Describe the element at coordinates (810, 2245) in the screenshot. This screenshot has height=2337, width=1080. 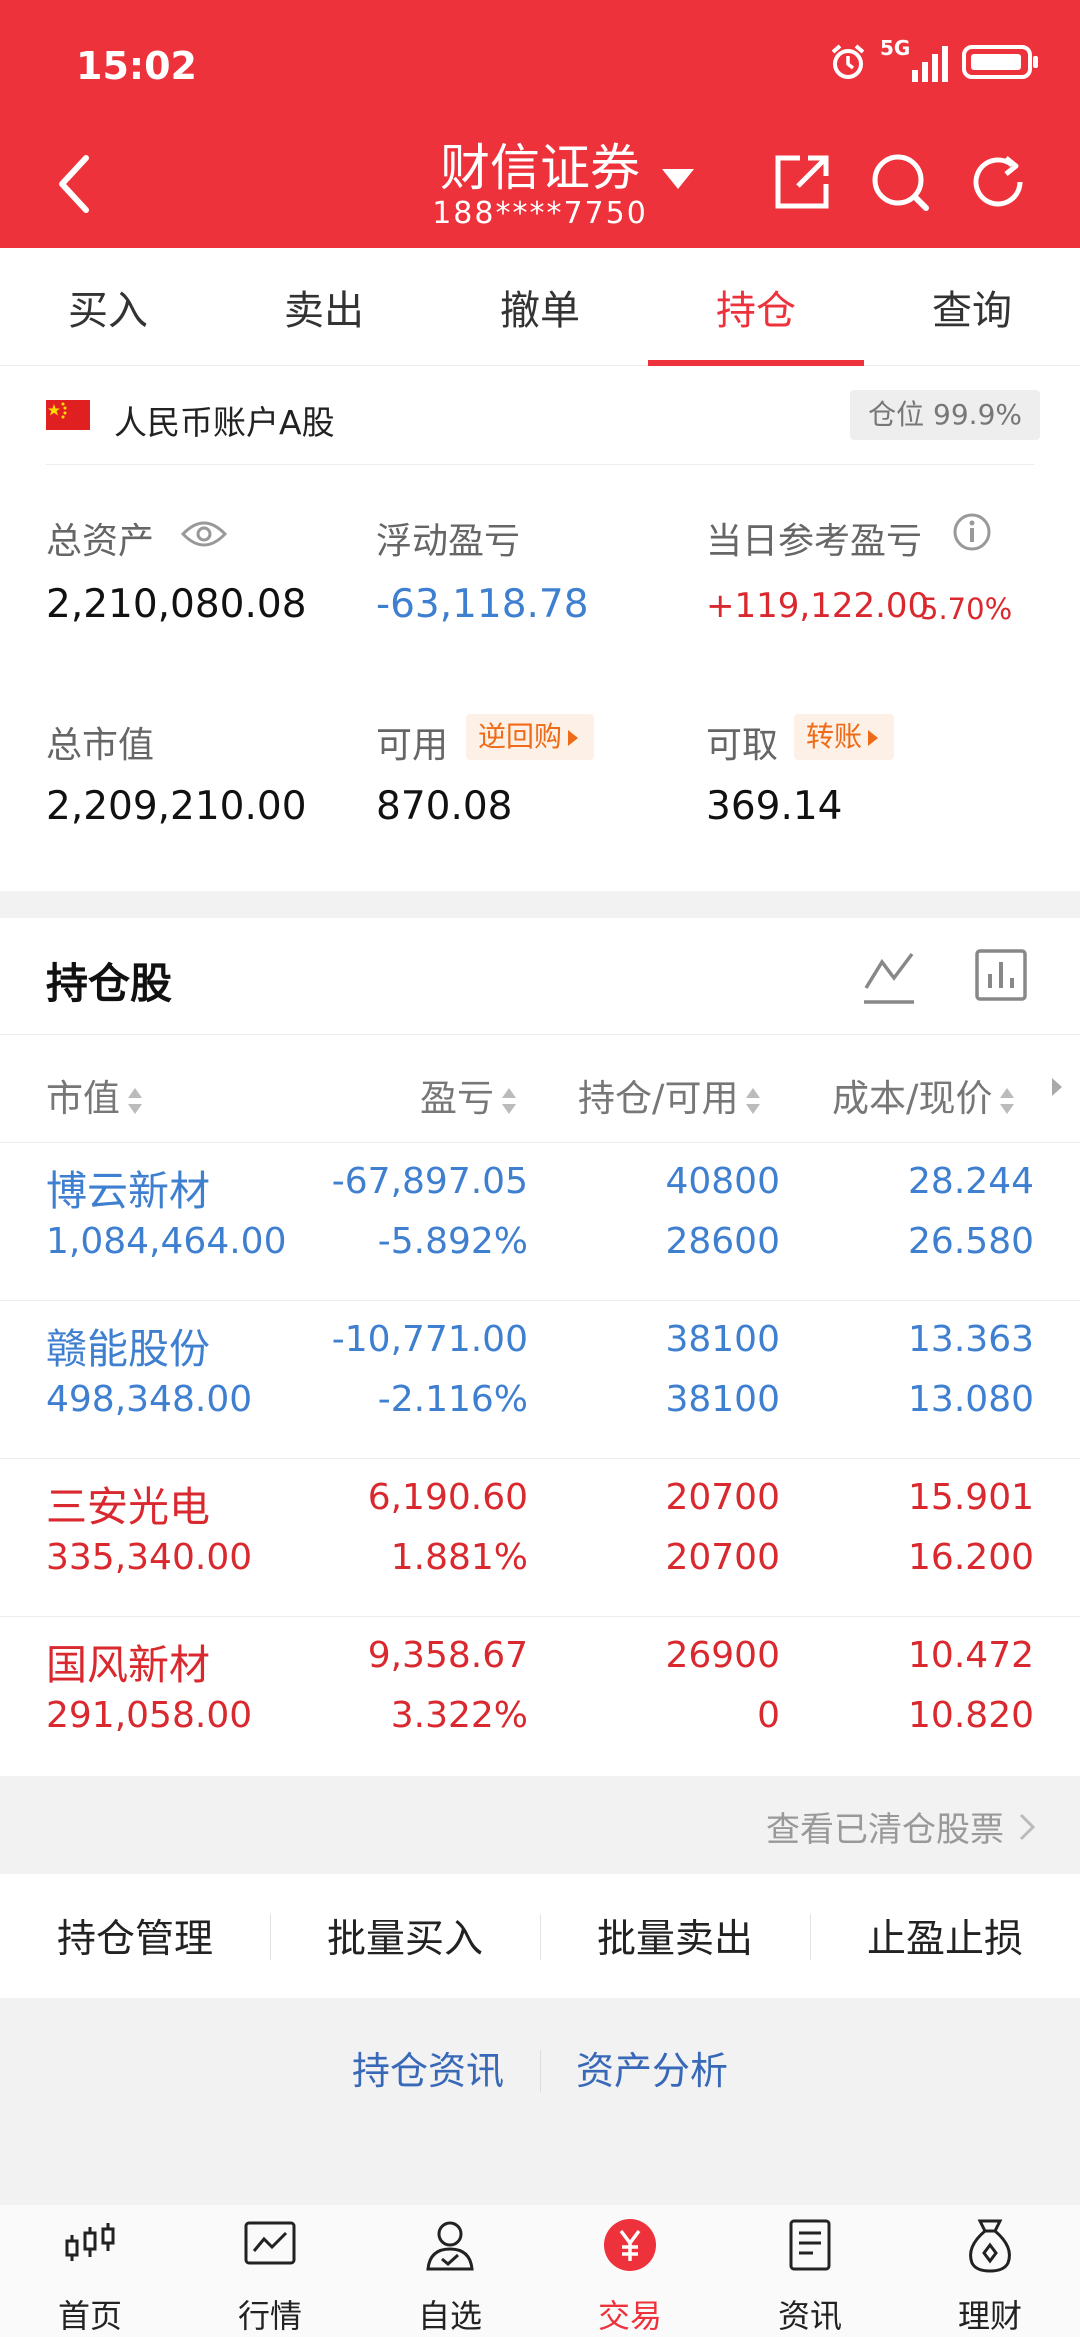
I see `document-icon` at that location.